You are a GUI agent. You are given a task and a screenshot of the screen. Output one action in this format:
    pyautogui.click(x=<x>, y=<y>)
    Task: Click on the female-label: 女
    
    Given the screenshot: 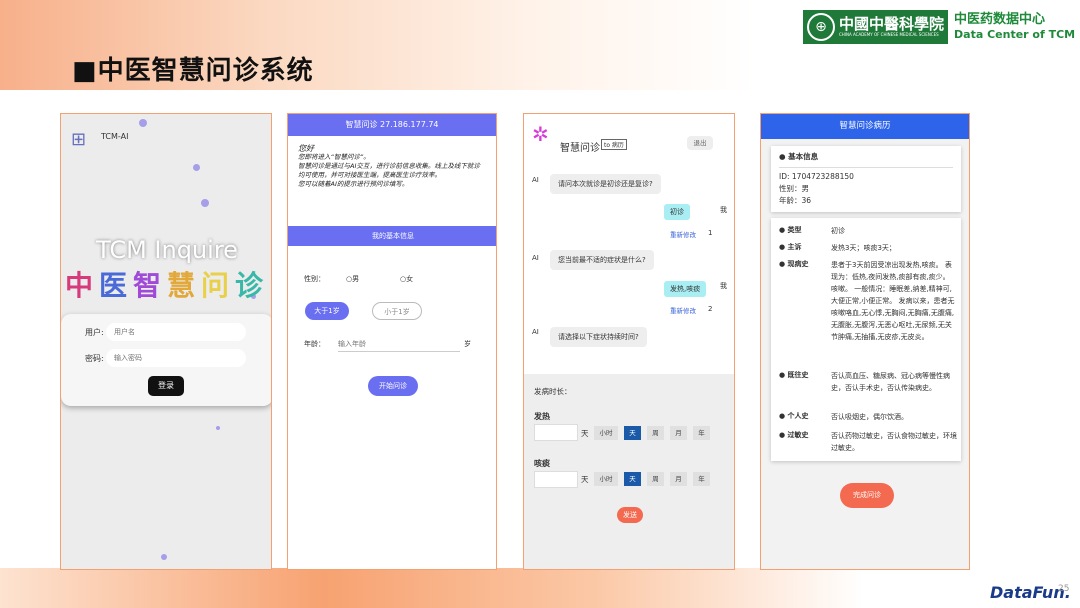 What is the action you would take?
    pyautogui.click(x=410, y=279)
    